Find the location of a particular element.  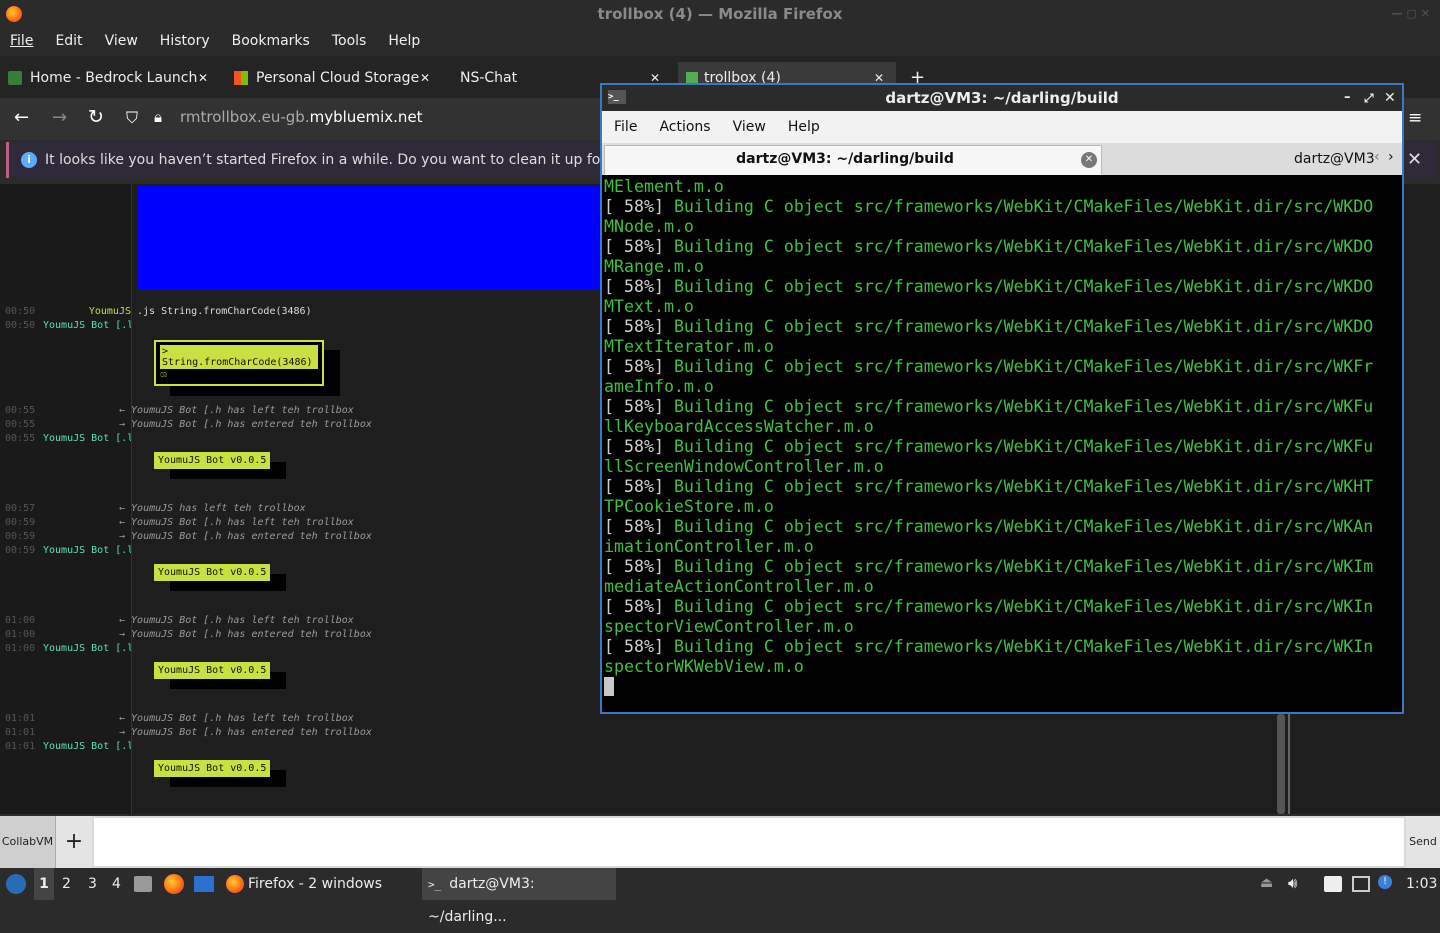

file-manager-icon is located at coordinates (143, 884).